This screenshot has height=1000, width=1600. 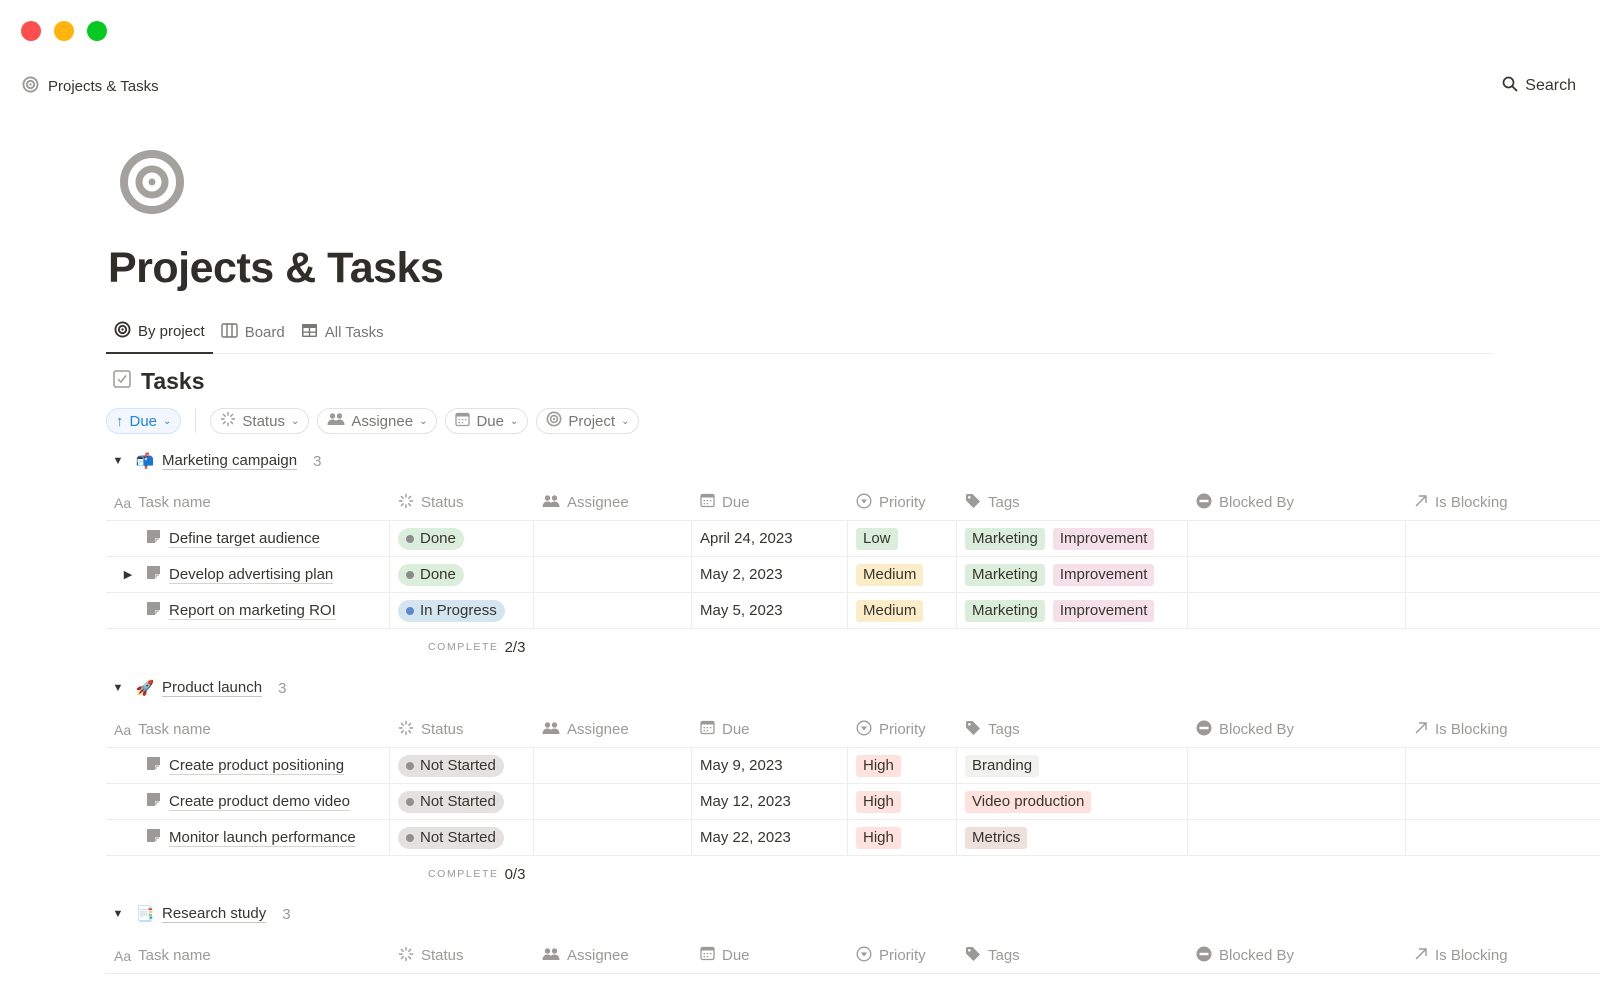 What do you see at coordinates (770, 538) in the screenshot?
I see `due-date-cell: April 24, 2023` at bounding box center [770, 538].